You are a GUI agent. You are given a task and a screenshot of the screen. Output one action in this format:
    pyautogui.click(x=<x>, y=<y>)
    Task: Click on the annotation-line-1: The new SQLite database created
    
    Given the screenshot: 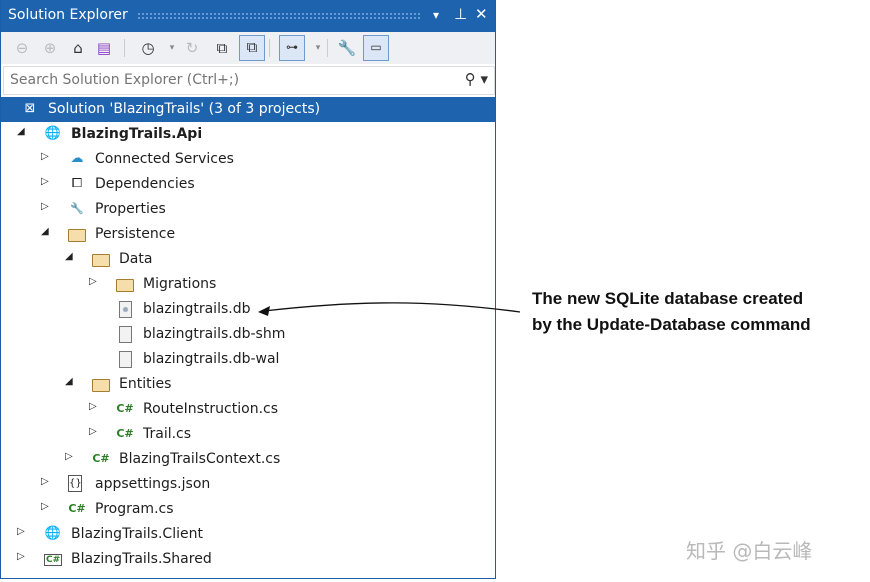 What is the action you would take?
    pyautogui.click(x=668, y=298)
    